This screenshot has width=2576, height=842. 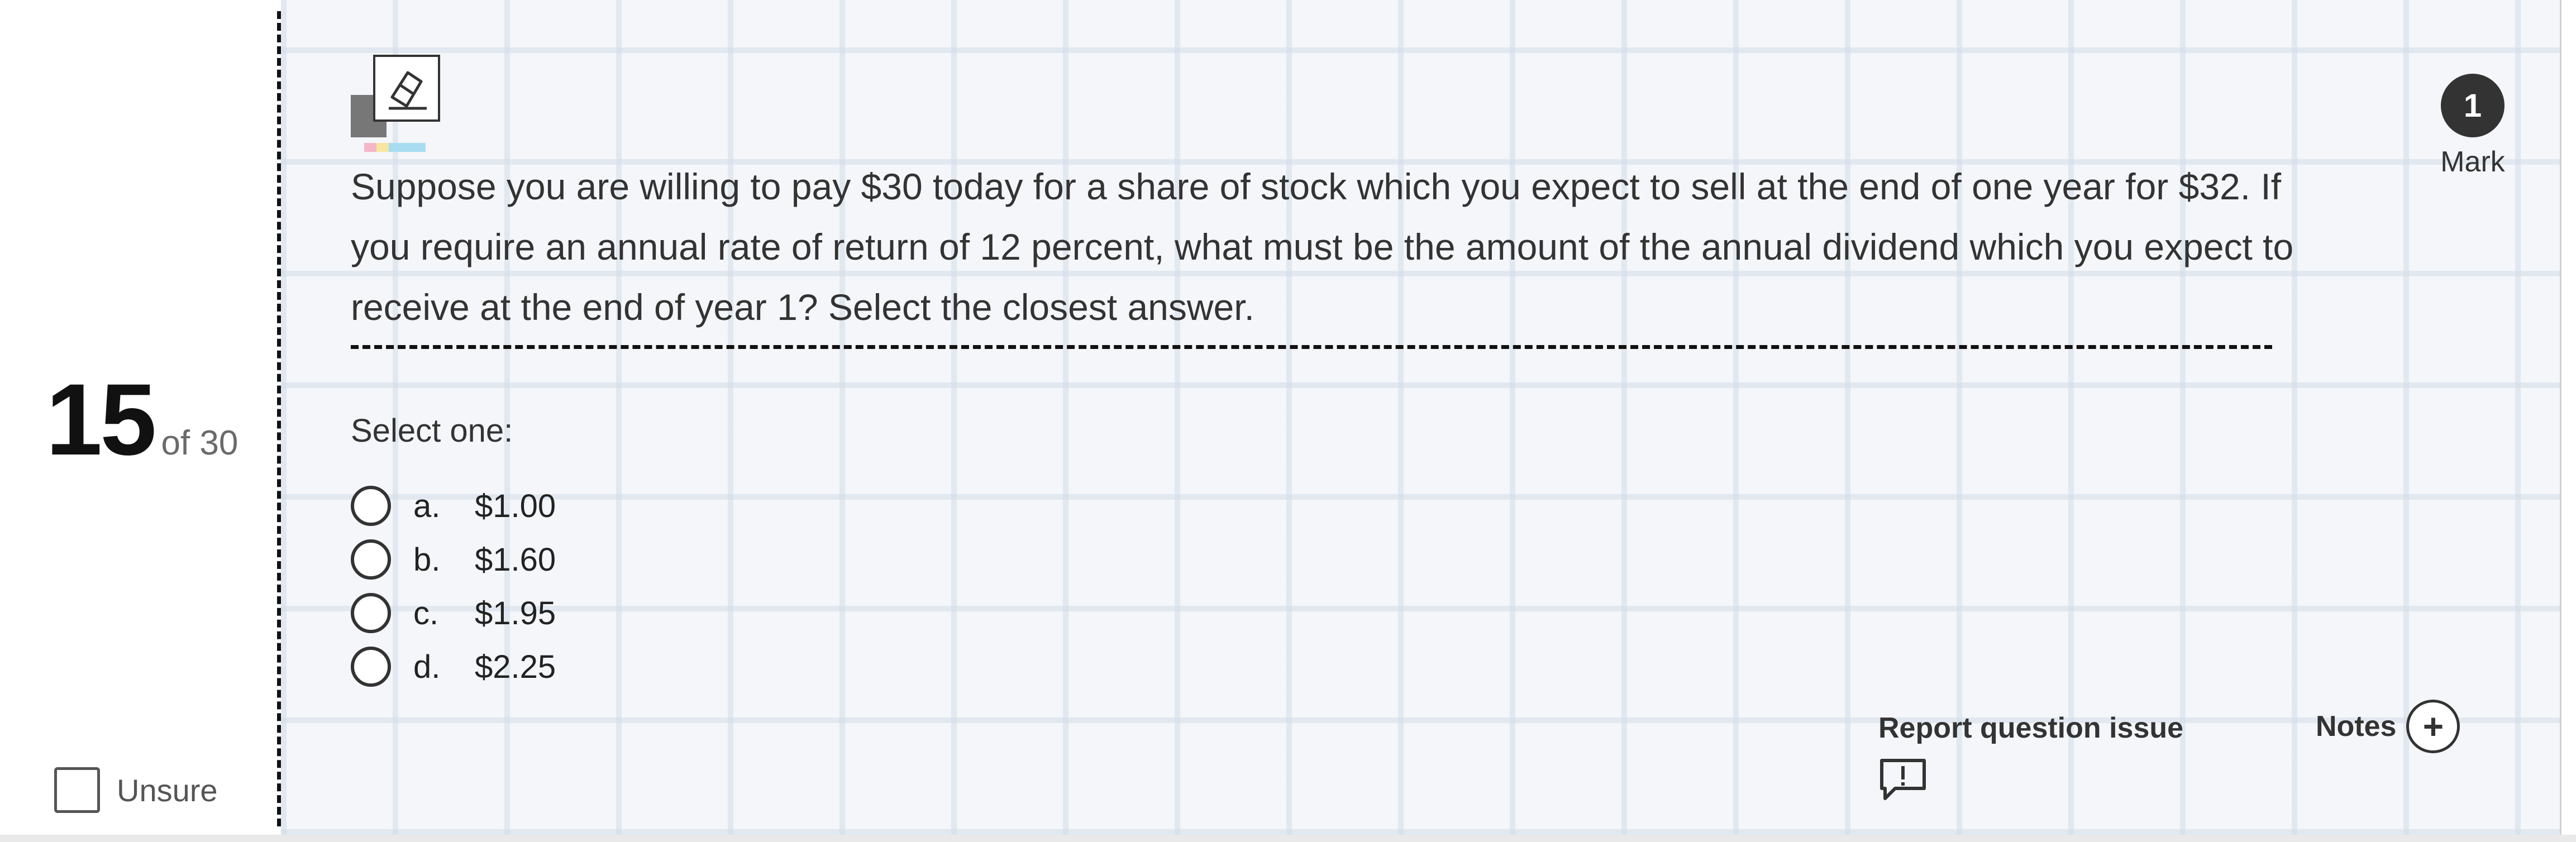 I want to click on option-value: $1.60, so click(x=516, y=559).